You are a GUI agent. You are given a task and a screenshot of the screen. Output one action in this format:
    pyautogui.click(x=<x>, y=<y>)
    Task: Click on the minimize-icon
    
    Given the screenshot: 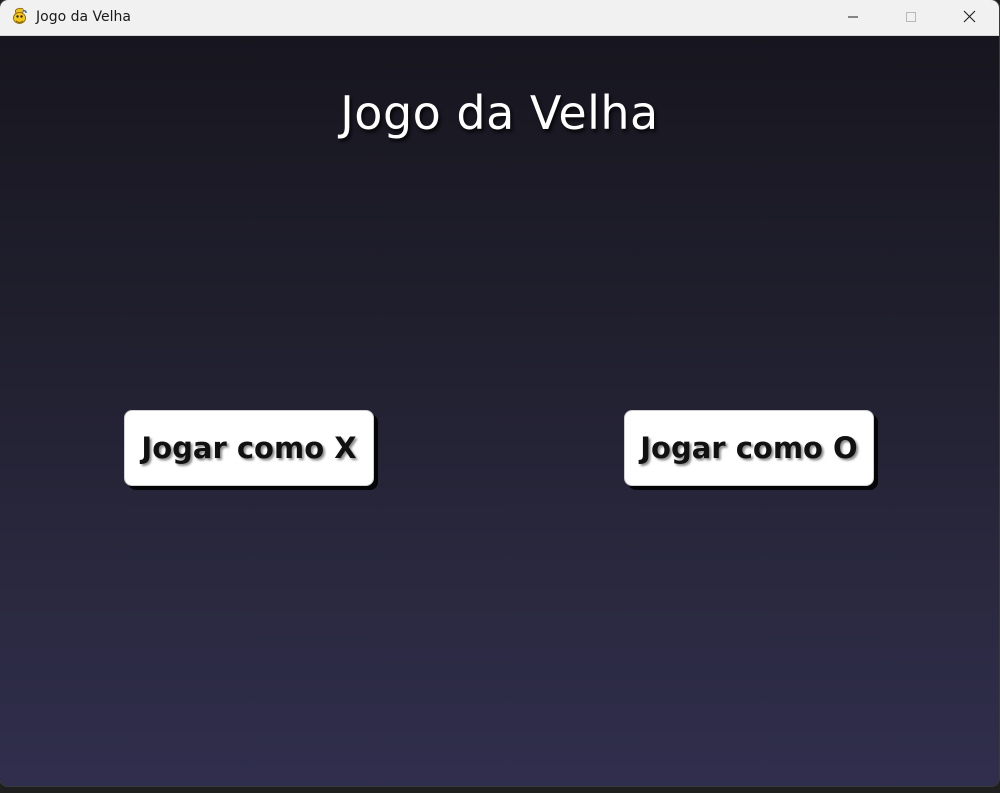 What is the action you would take?
    pyautogui.click(x=853, y=17)
    